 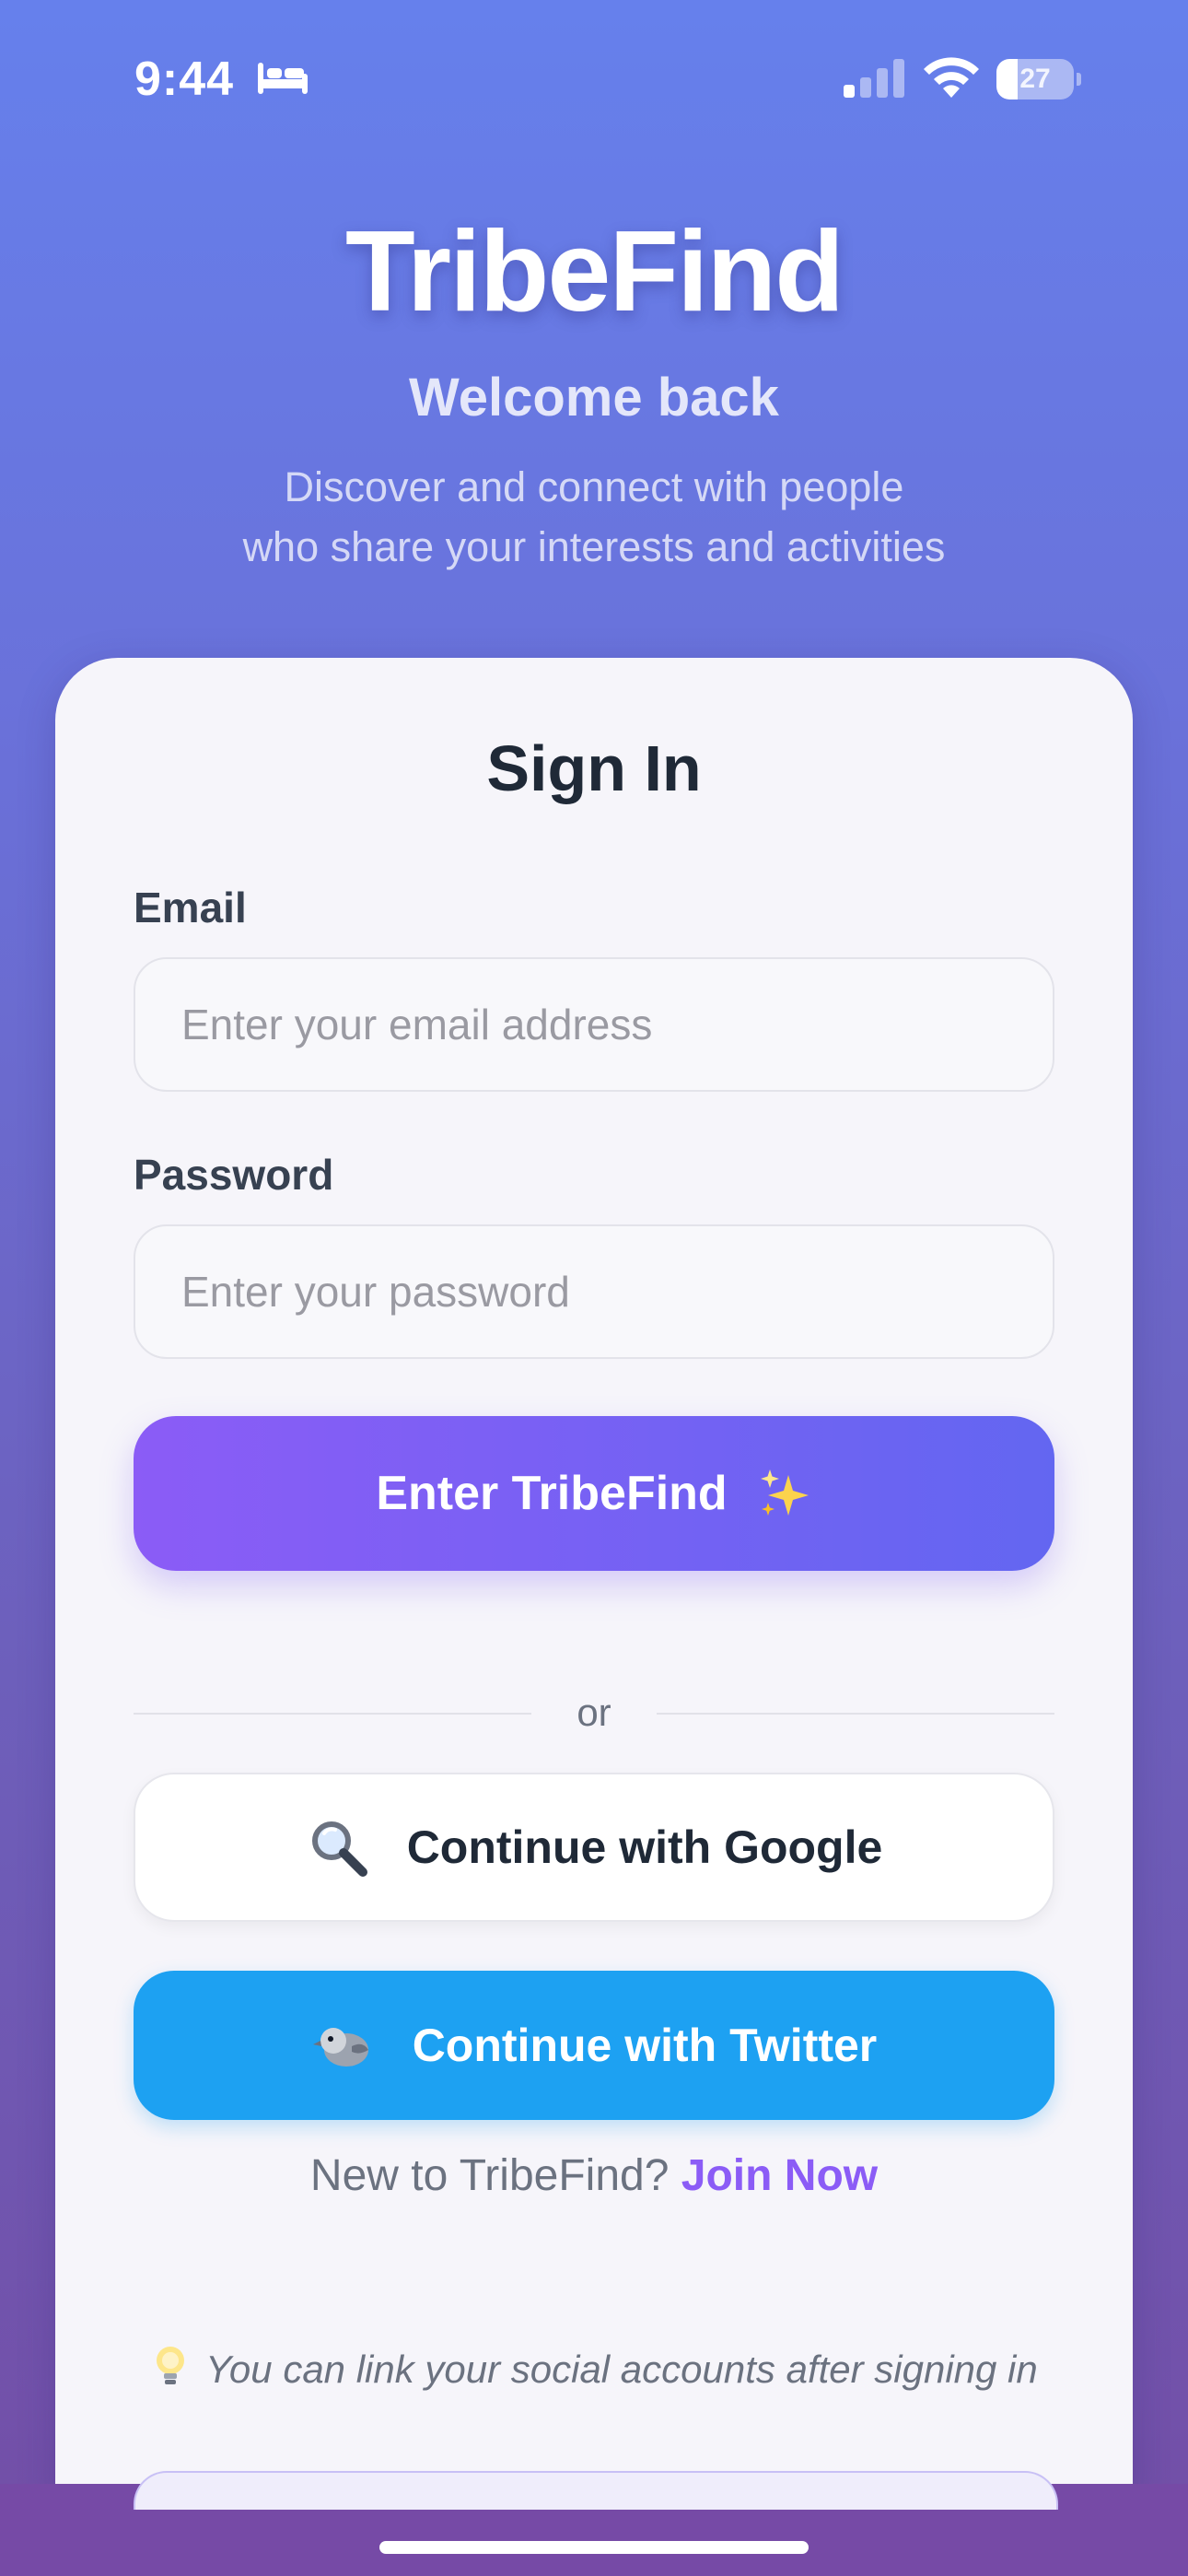 I want to click on sparkles-icon, so click(x=784, y=1492).